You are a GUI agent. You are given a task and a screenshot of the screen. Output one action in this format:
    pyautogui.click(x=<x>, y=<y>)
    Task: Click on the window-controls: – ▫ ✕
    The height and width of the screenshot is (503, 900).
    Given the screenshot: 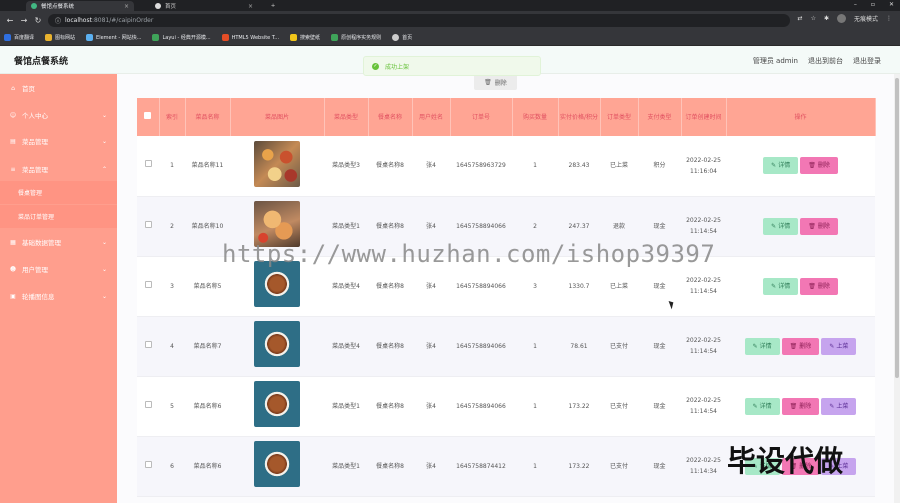 What is the action you would take?
    pyautogui.click(x=874, y=4)
    